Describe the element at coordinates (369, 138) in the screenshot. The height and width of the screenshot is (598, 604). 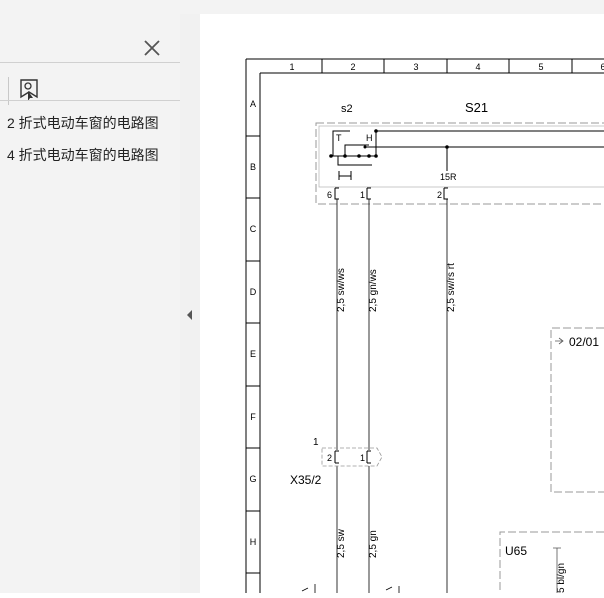
I see `h-label: H` at that location.